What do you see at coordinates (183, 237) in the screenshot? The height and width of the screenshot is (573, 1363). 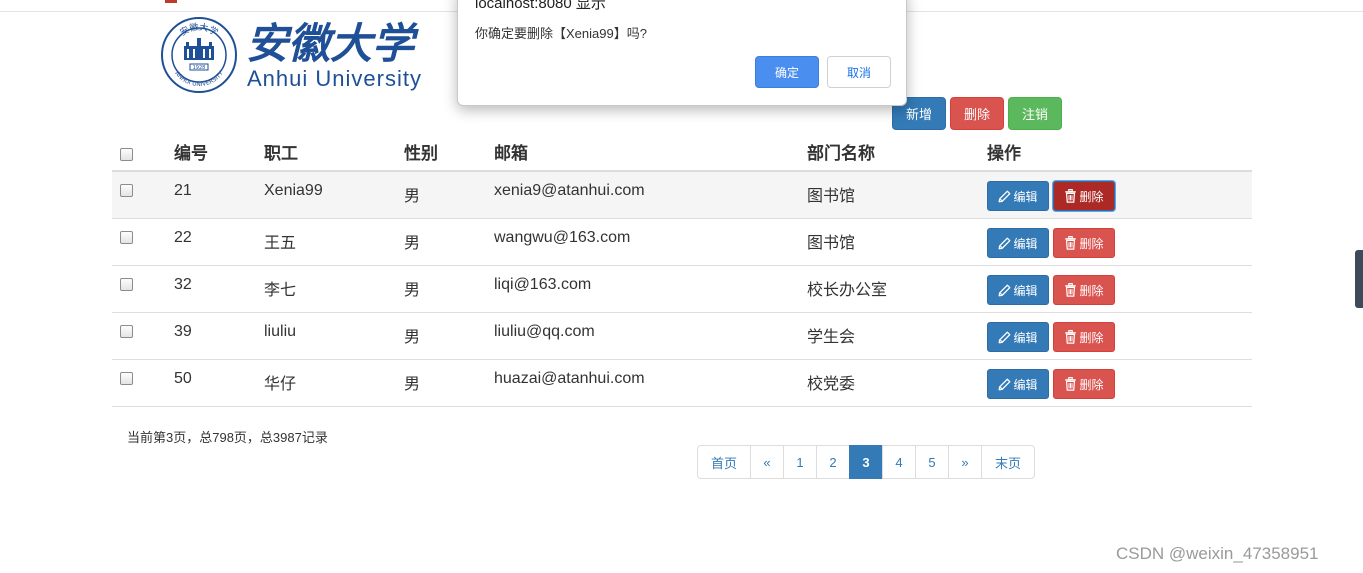 I see `cell-id: 22` at bounding box center [183, 237].